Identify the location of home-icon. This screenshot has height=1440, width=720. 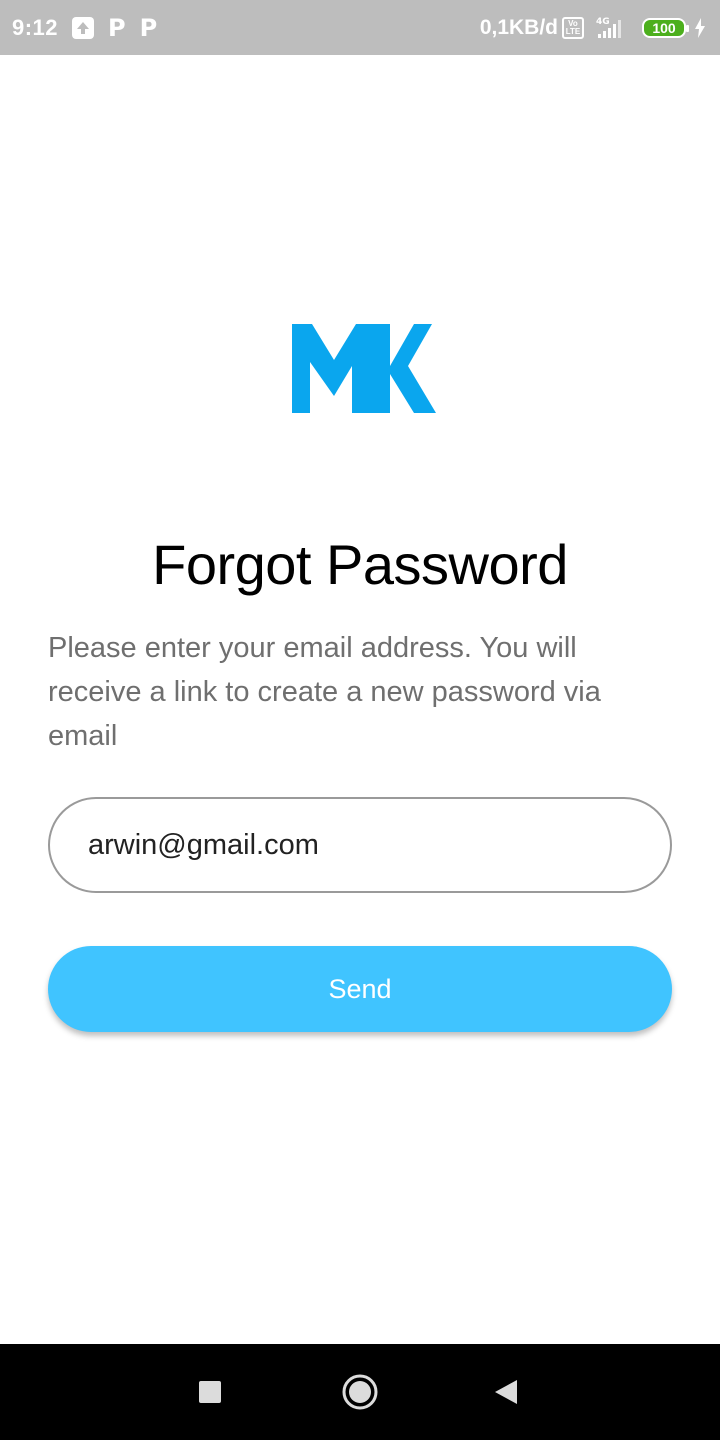
(360, 1392).